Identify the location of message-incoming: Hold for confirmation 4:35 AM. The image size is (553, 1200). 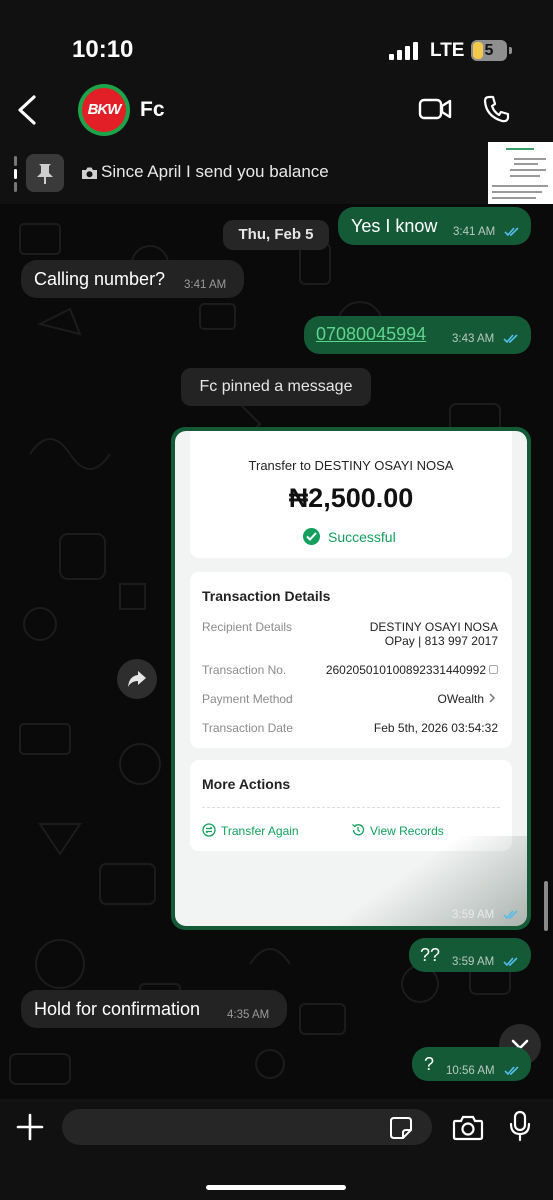
(154, 1009).